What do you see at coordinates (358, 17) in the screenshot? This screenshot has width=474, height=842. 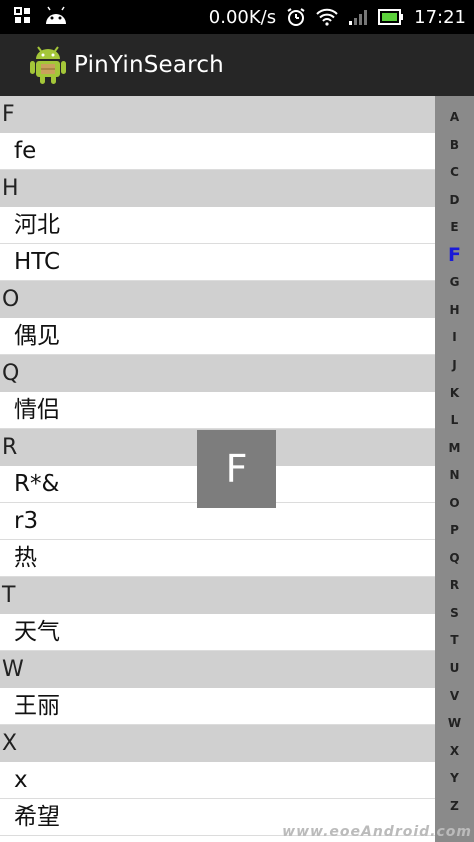 I see `signal-icon` at bounding box center [358, 17].